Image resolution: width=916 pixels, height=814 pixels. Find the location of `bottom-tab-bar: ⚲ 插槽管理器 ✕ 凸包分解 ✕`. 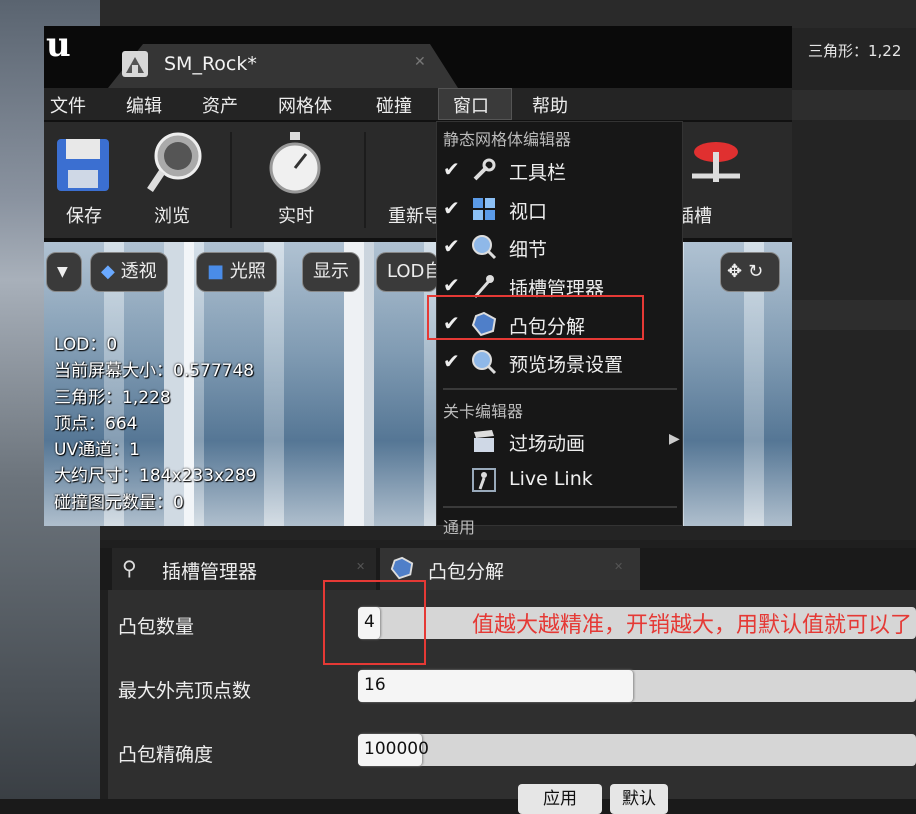

bottom-tab-bar: ⚲ 插槽管理器 ✕ 凸包分解 ✕ is located at coordinates (508, 569).